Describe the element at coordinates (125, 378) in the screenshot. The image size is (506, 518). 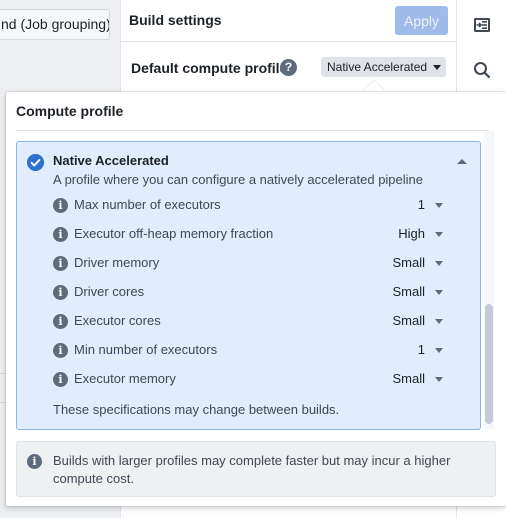
I see `spec-label: Executor memory` at that location.